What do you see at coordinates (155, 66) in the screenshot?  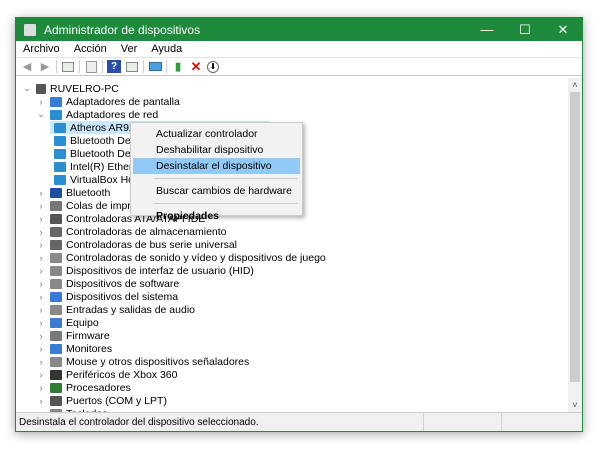 I see `scan-hardware-icon` at bounding box center [155, 66].